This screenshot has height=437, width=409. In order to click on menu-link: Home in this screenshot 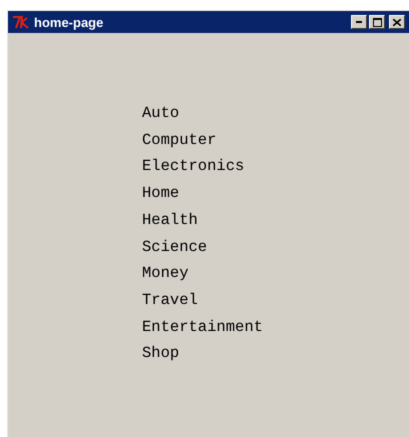, I will do `click(161, 193)`.